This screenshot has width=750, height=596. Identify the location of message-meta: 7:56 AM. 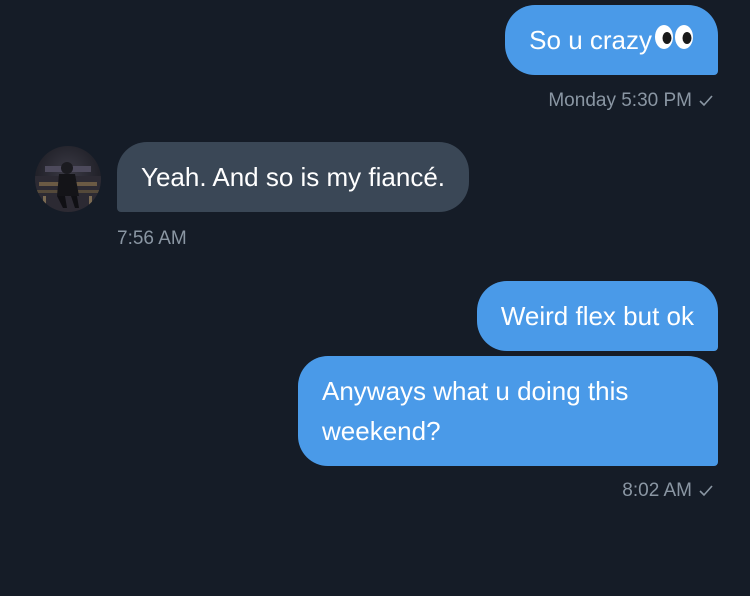
(152, 239).